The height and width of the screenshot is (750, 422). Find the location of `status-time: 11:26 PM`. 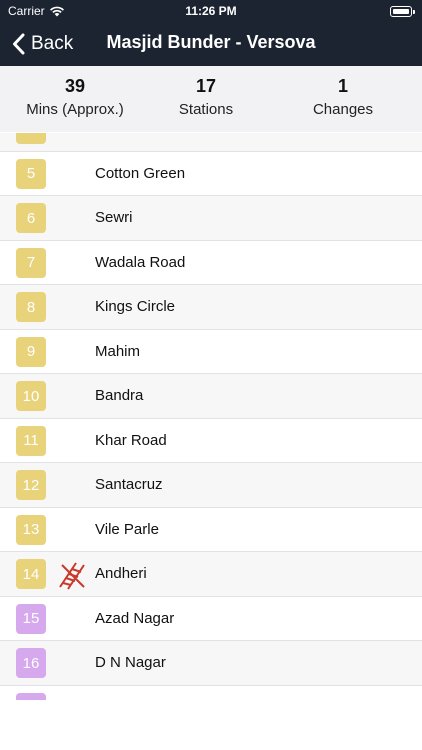

status-time: 11:26 PM is located at coordinates (211, 11).